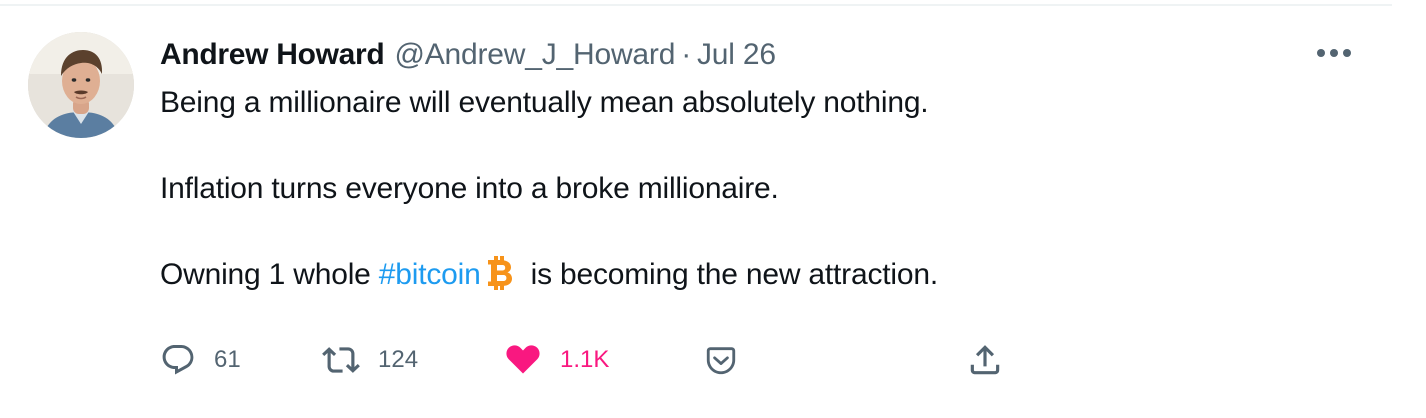  Describe the element at coordinates (370, 360) in the screenshot. I see `retweet-button: 124` at that location.